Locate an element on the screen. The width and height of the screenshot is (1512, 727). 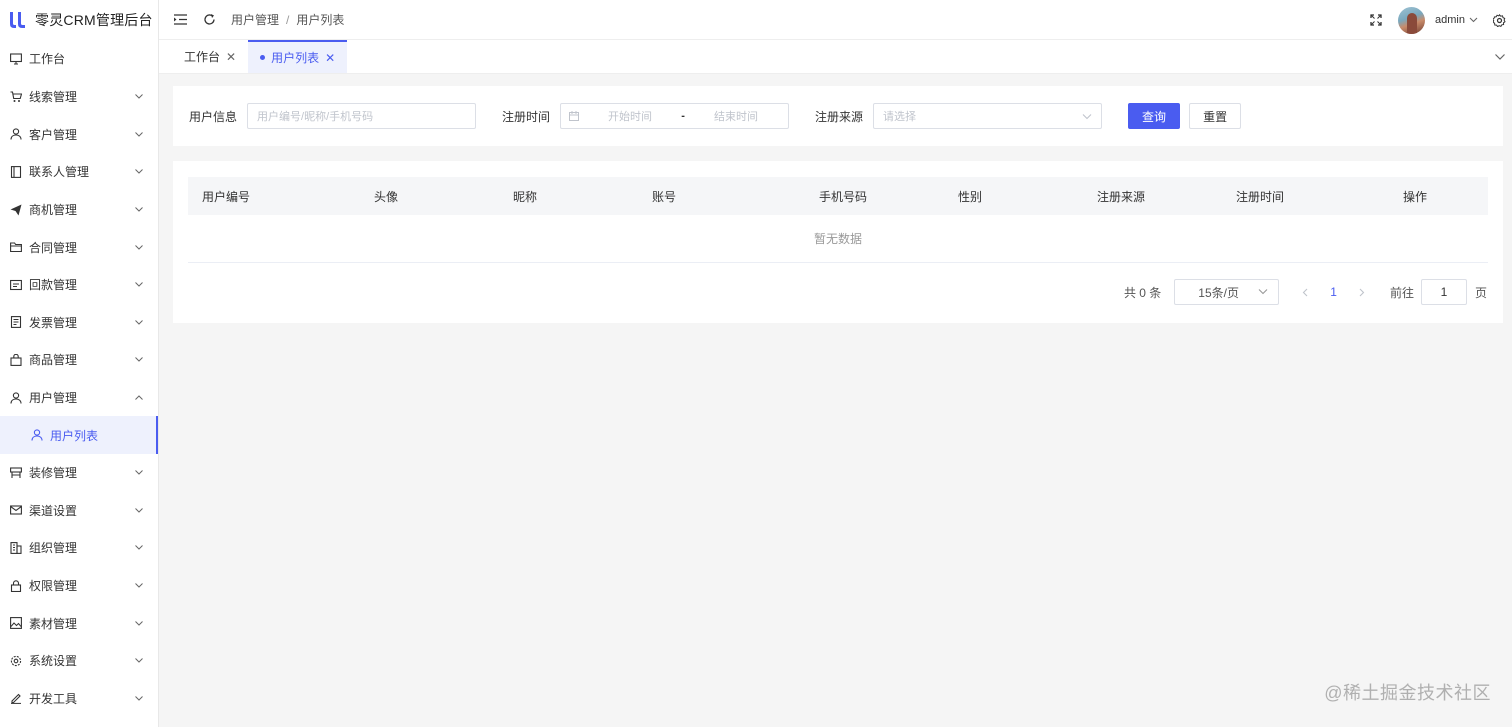
sidebar-item-goods: 商品管理 is located at coordinates (79, 360).